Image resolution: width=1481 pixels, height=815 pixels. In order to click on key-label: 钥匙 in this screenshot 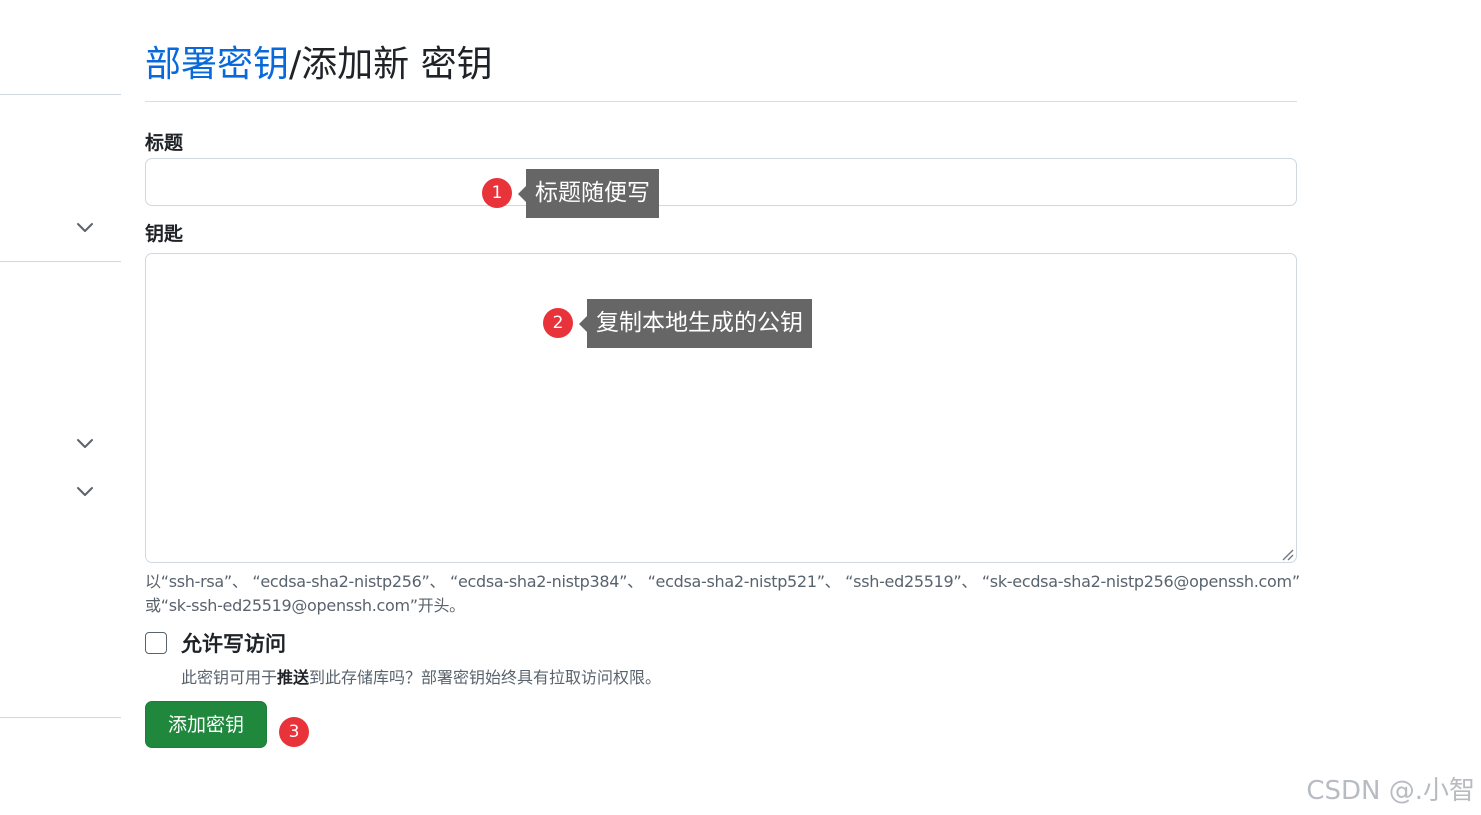, I will do `click(164, 234)`.